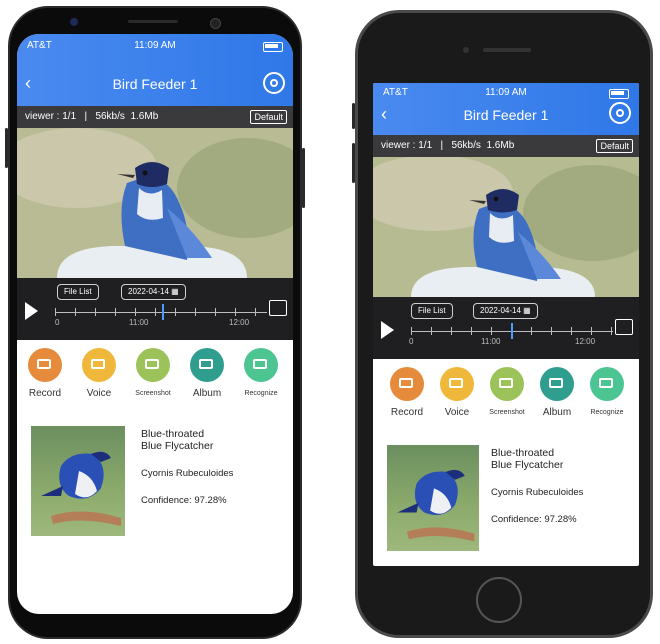 Image resolution: width=660 pixels, height=644 pixels. I want to click on voice-label: Voice, so click(99, 393).